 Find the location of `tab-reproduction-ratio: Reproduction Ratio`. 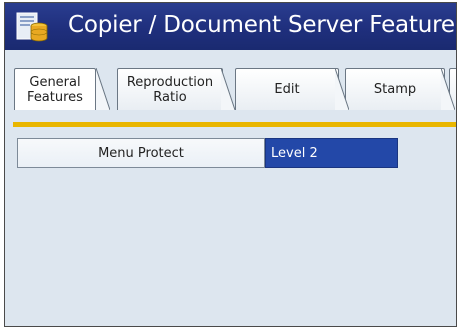

tab-reproduction-ratio: Reproduction Ratio is located at coordinates (170, 89).